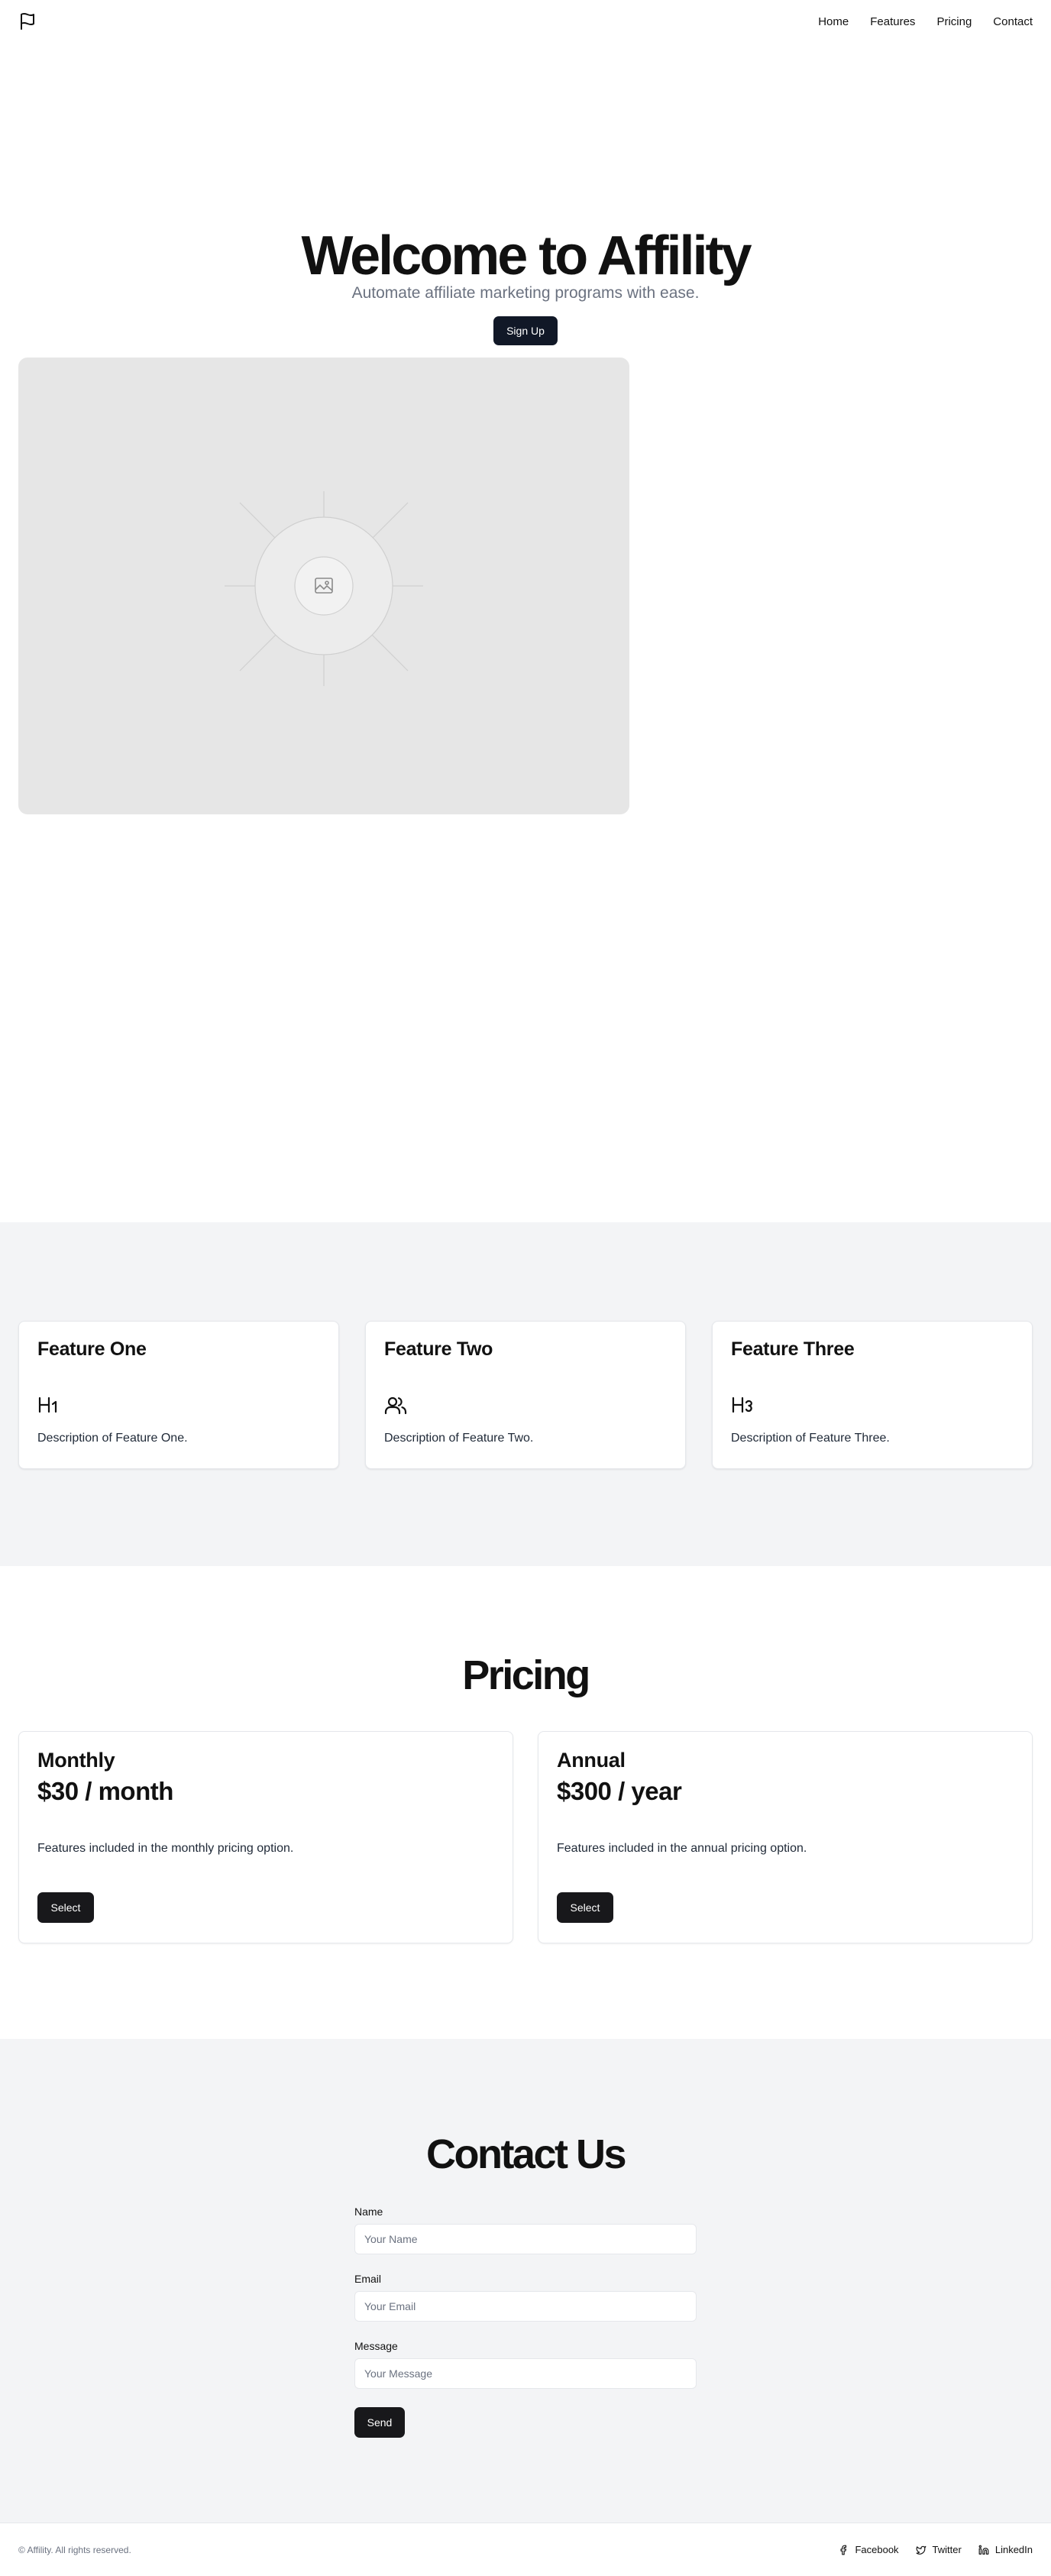  Describe the element at coordinates (526, 2154) in the screenshot. I see `contact-title: Contact Us` at that location.